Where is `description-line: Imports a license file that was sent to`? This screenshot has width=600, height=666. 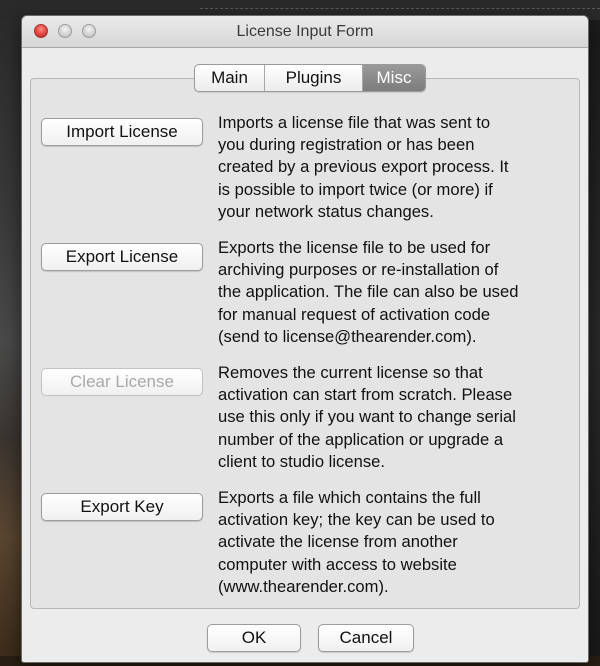 description-line: Imports a license file that was sent to is located at coordinates (354, 122).